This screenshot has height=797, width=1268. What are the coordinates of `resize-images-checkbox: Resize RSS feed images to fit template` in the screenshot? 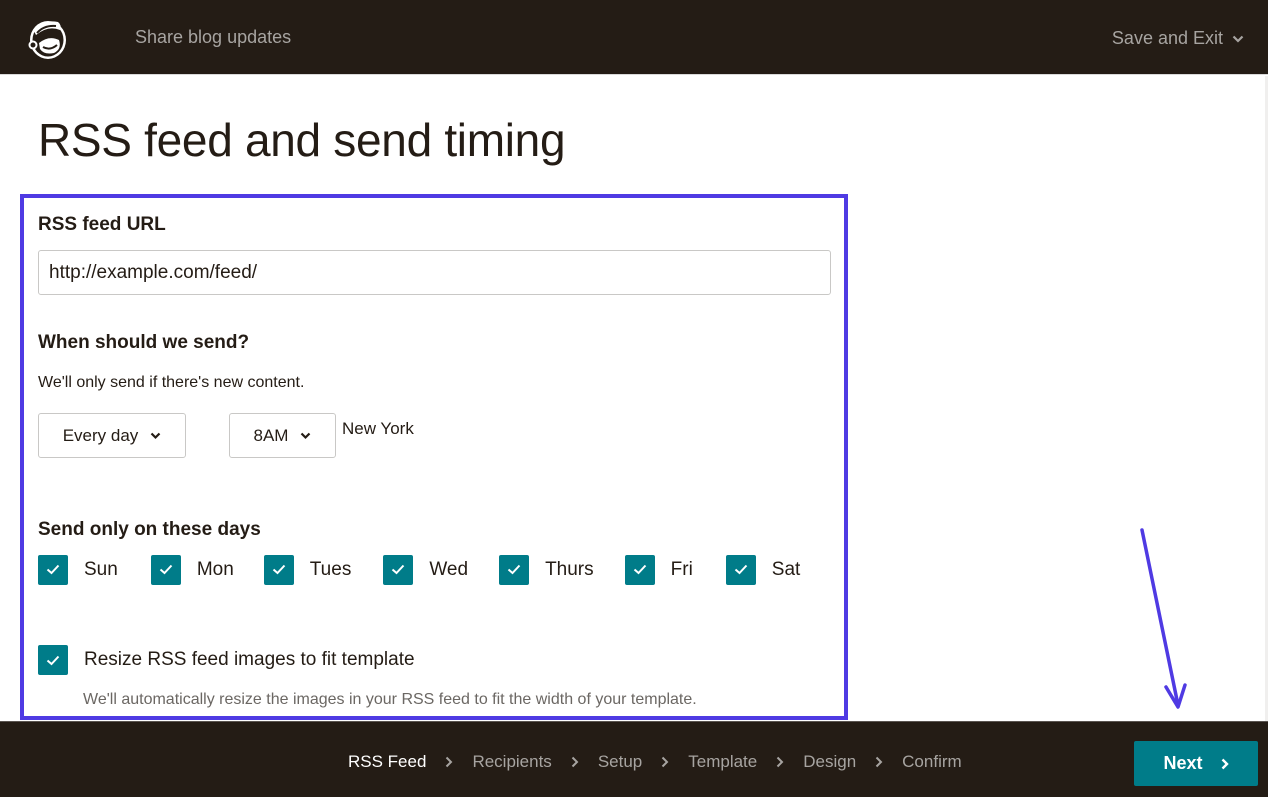 It's located at (226, 660).